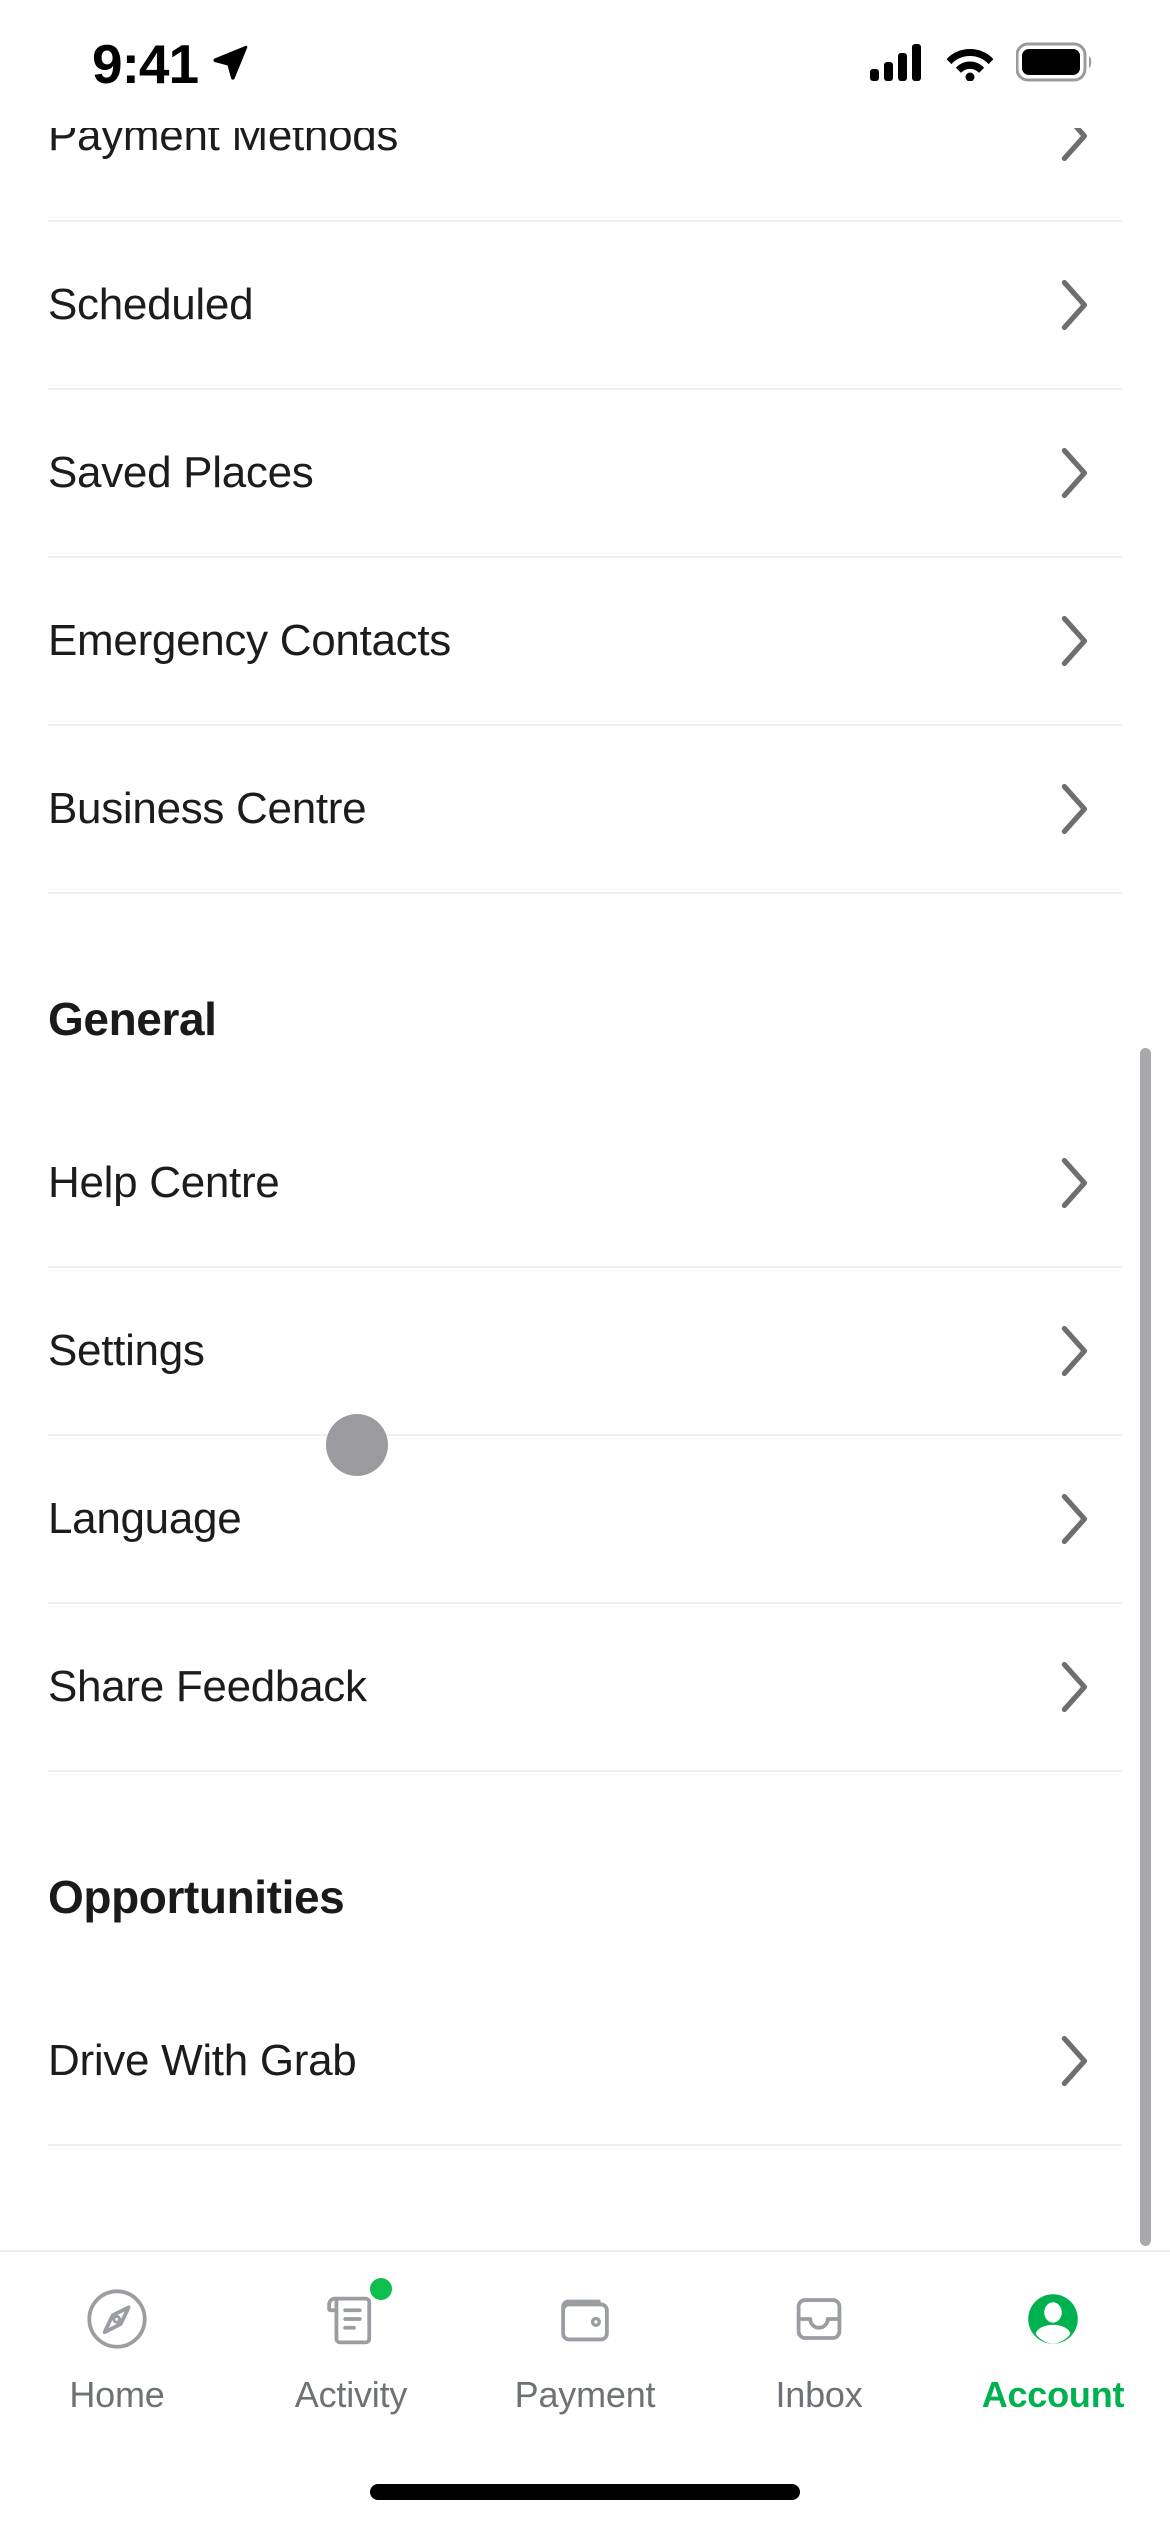  Describe the element at coordinates (181, 472) in the screenshot. I see `list-item-label: Saved Places` at that location.